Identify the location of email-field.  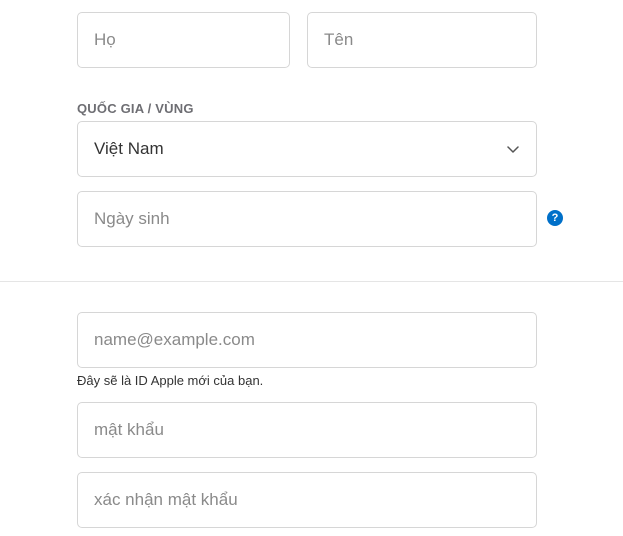
(307, 340).